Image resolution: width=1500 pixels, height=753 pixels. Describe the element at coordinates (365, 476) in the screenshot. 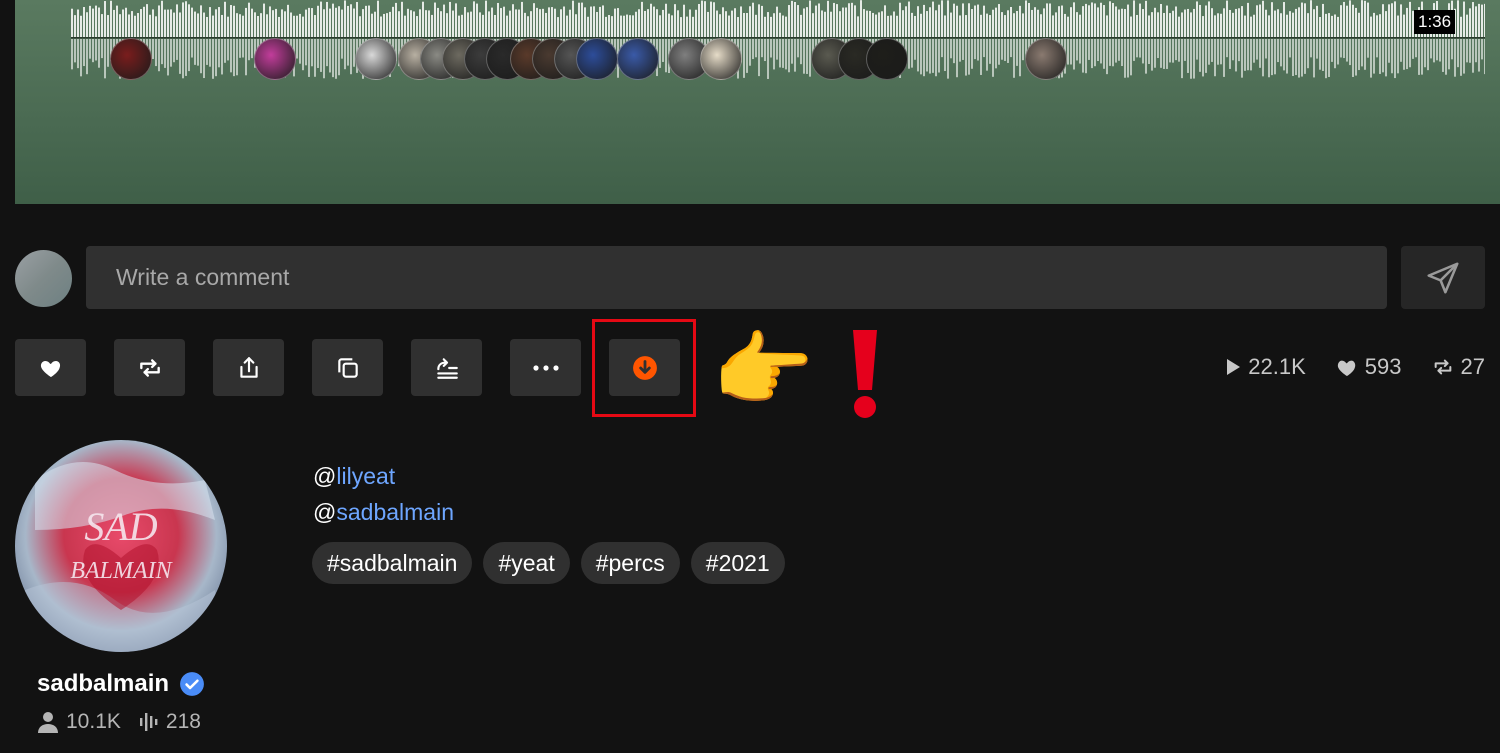

I see `mention-link: lilyeat` at that location.